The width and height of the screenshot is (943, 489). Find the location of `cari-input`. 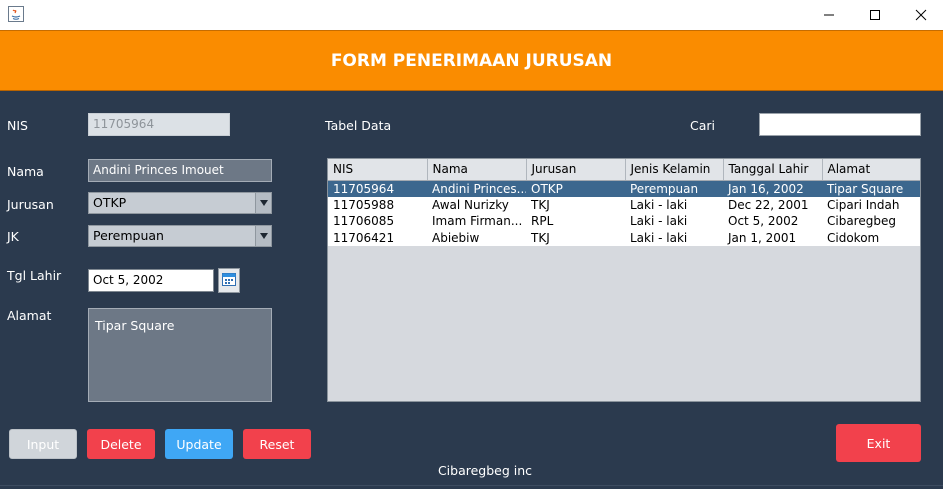

cari-input is located at coordinates (840, 124).